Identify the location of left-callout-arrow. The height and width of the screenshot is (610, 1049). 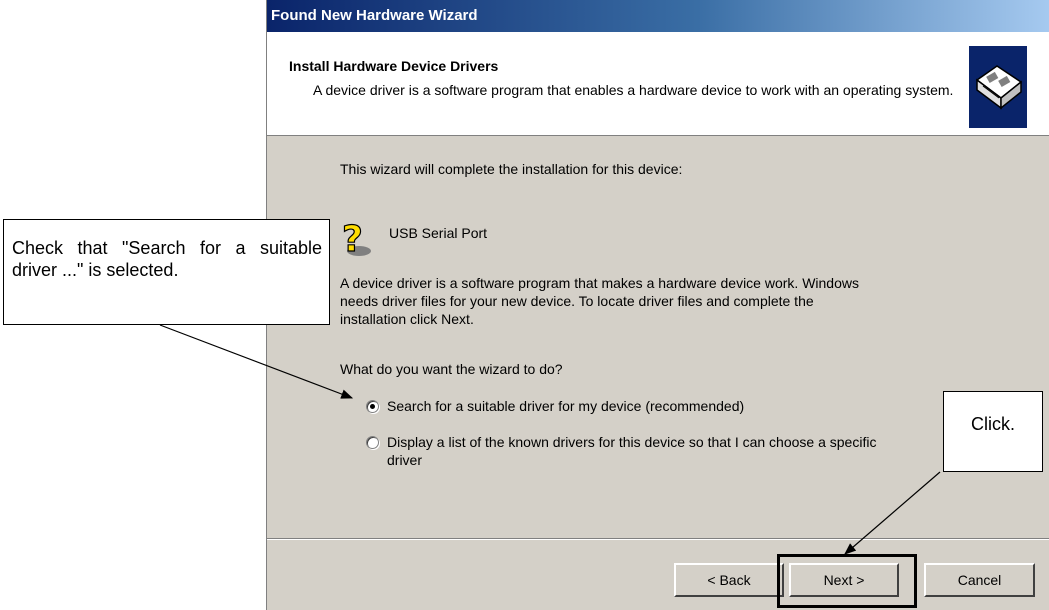
(256, 361).